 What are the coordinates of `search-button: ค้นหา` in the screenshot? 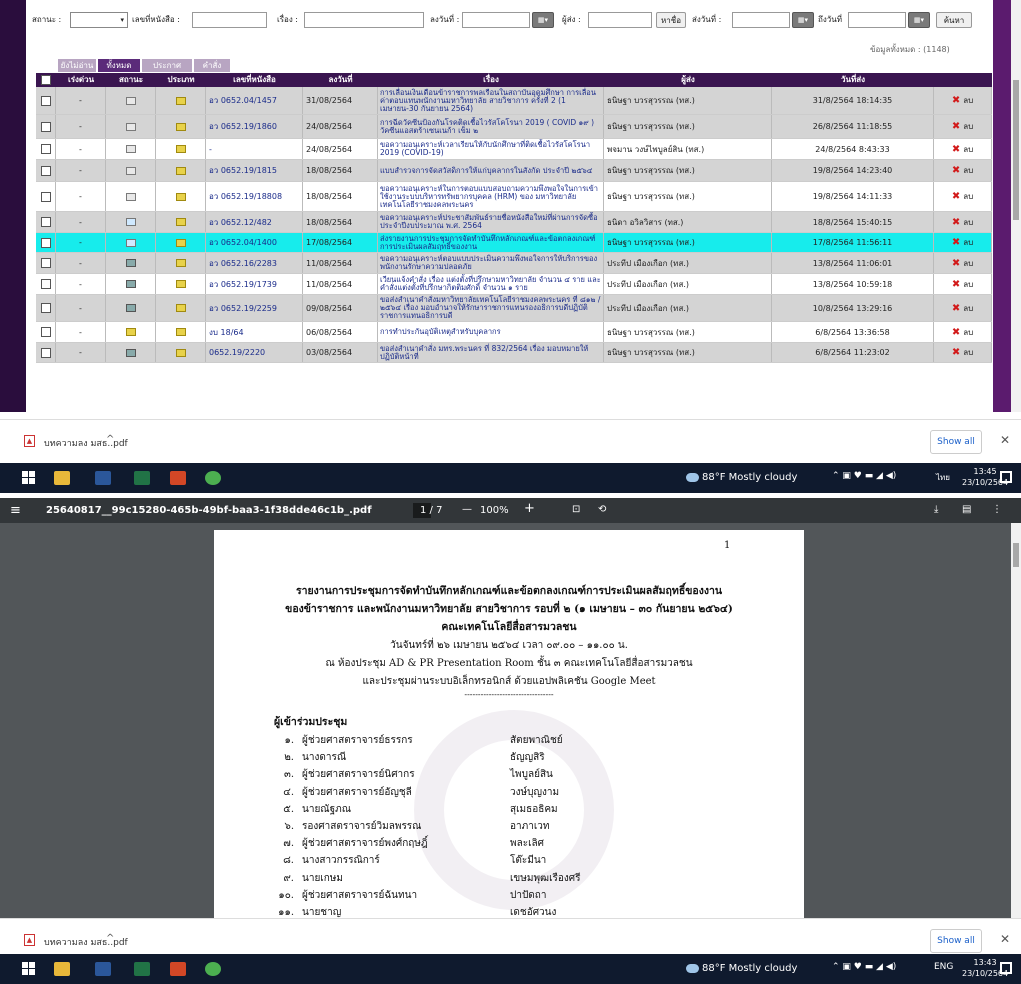 It's located at (954, 20).